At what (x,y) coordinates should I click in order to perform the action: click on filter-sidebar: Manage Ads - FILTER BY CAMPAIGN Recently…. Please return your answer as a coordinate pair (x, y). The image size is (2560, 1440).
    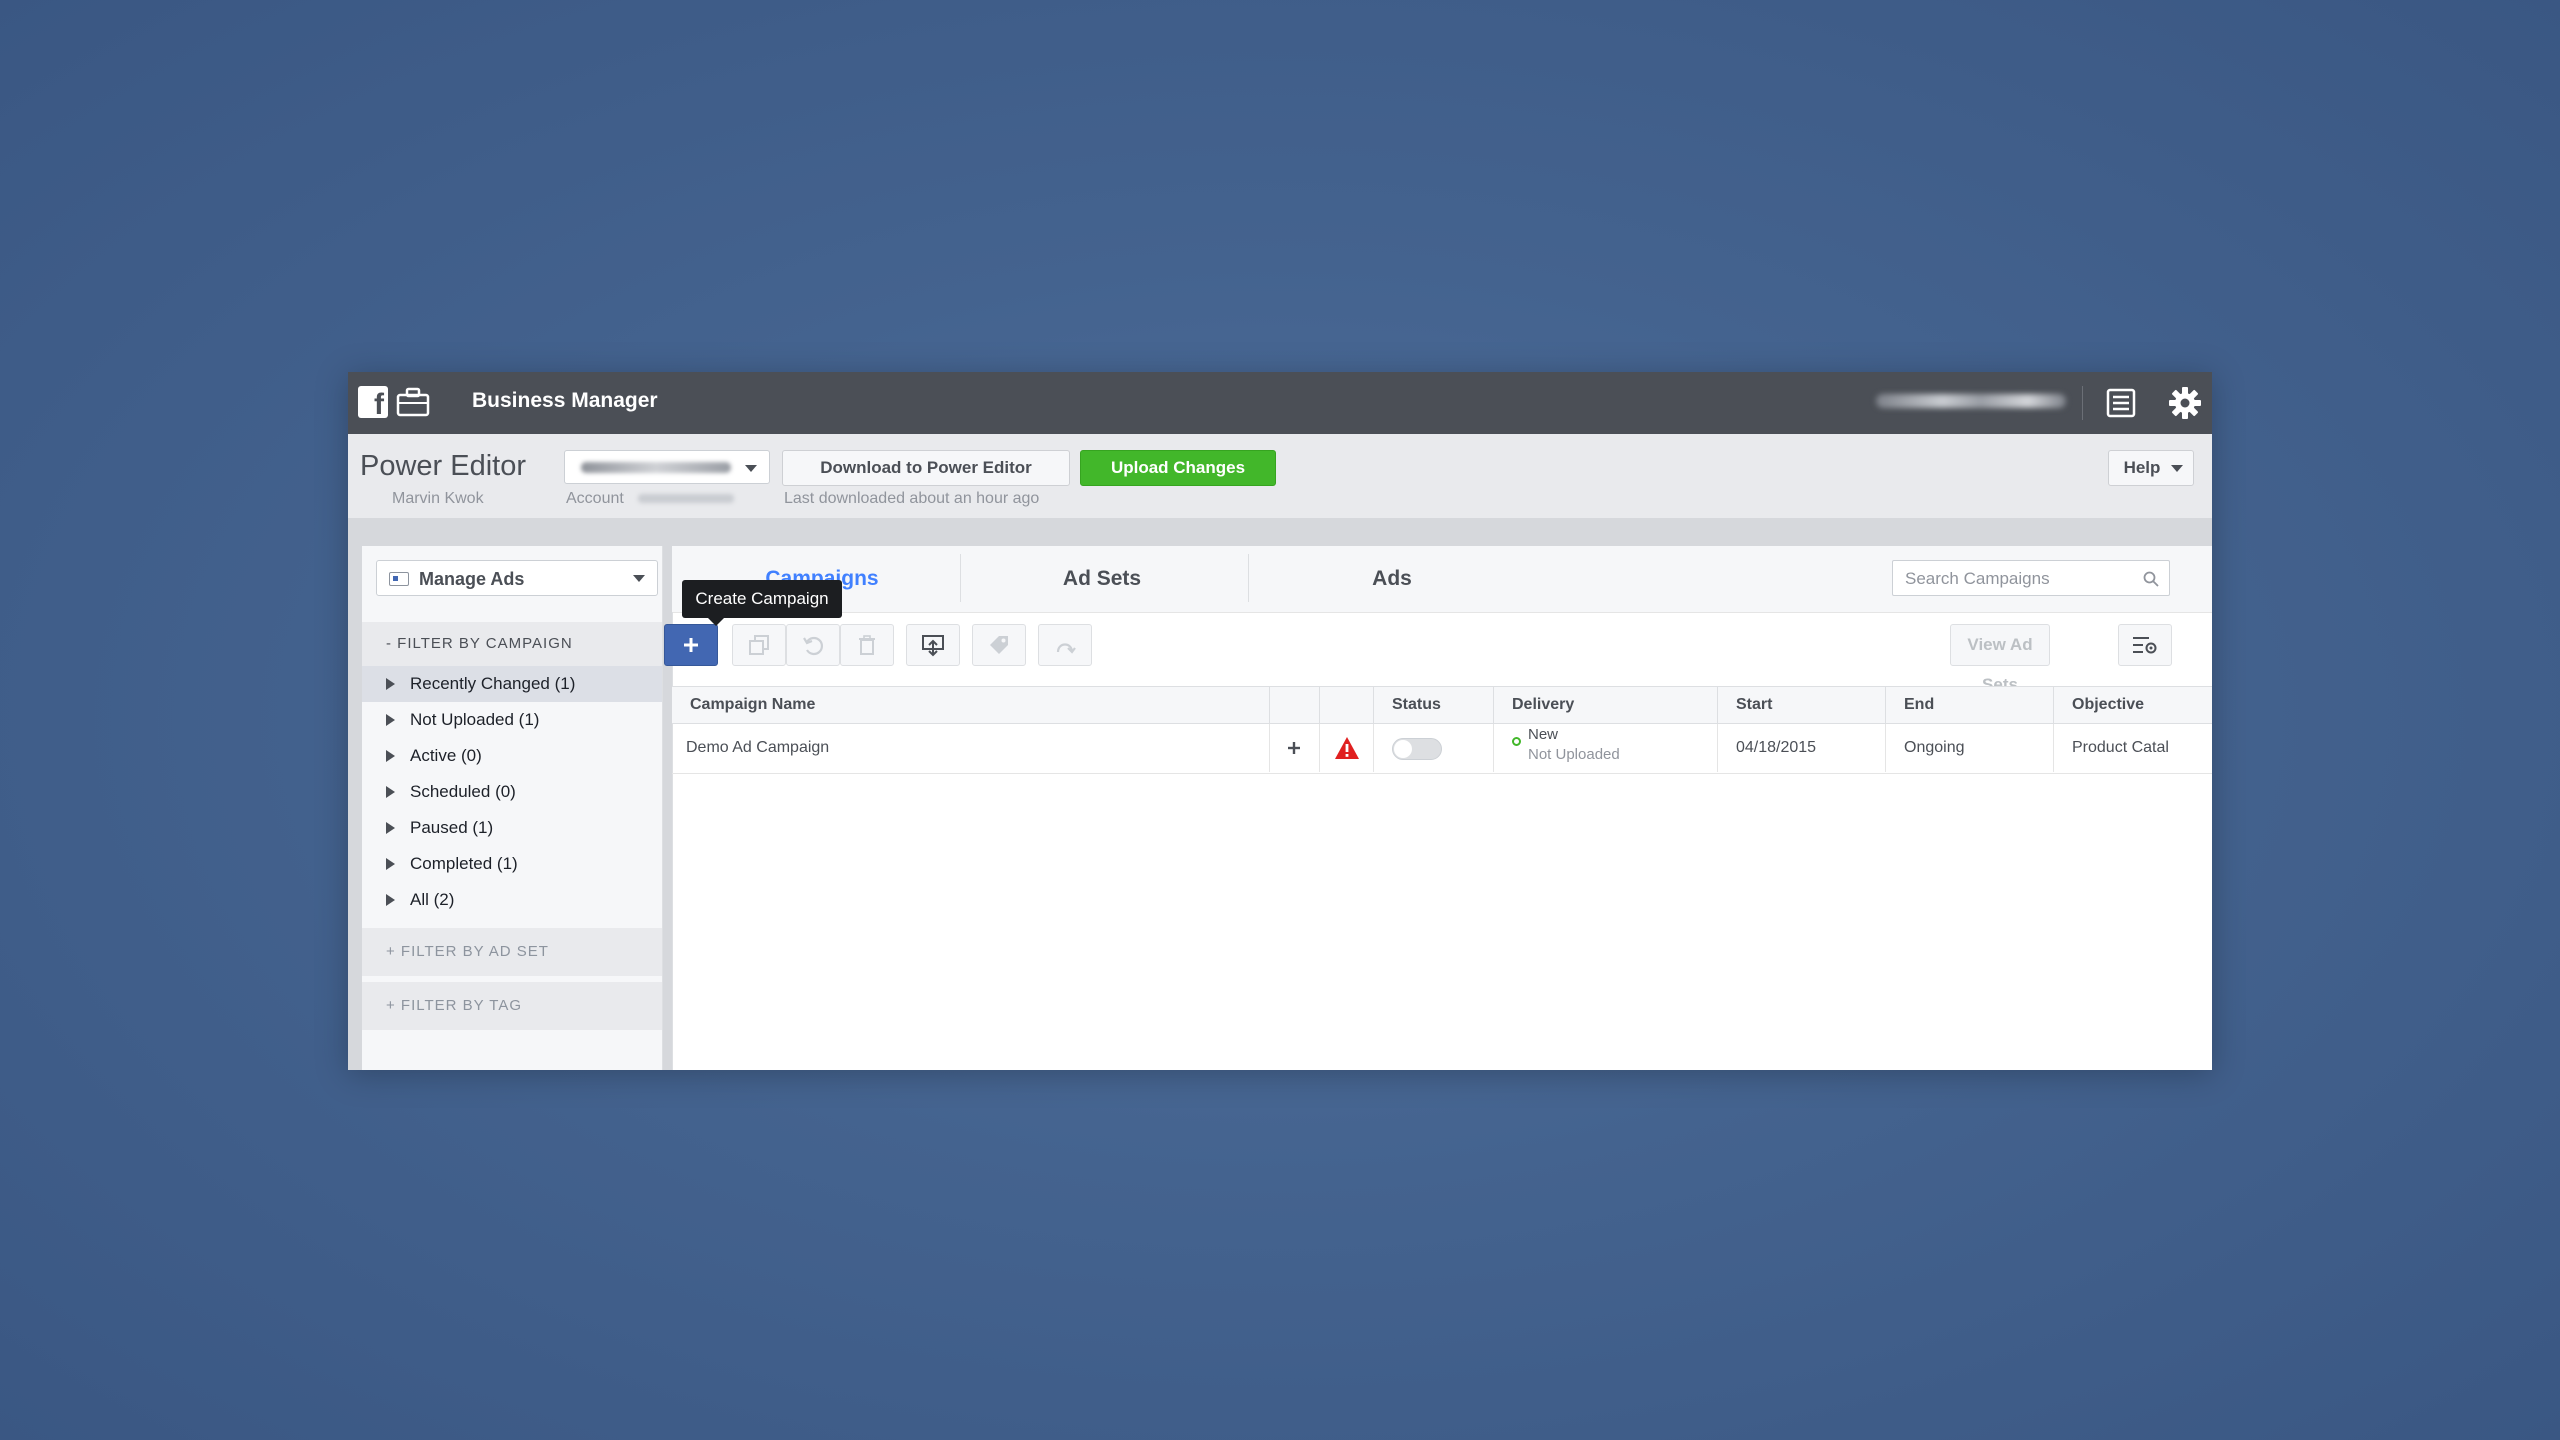
    Looking at the image, I should click on (512, 808).